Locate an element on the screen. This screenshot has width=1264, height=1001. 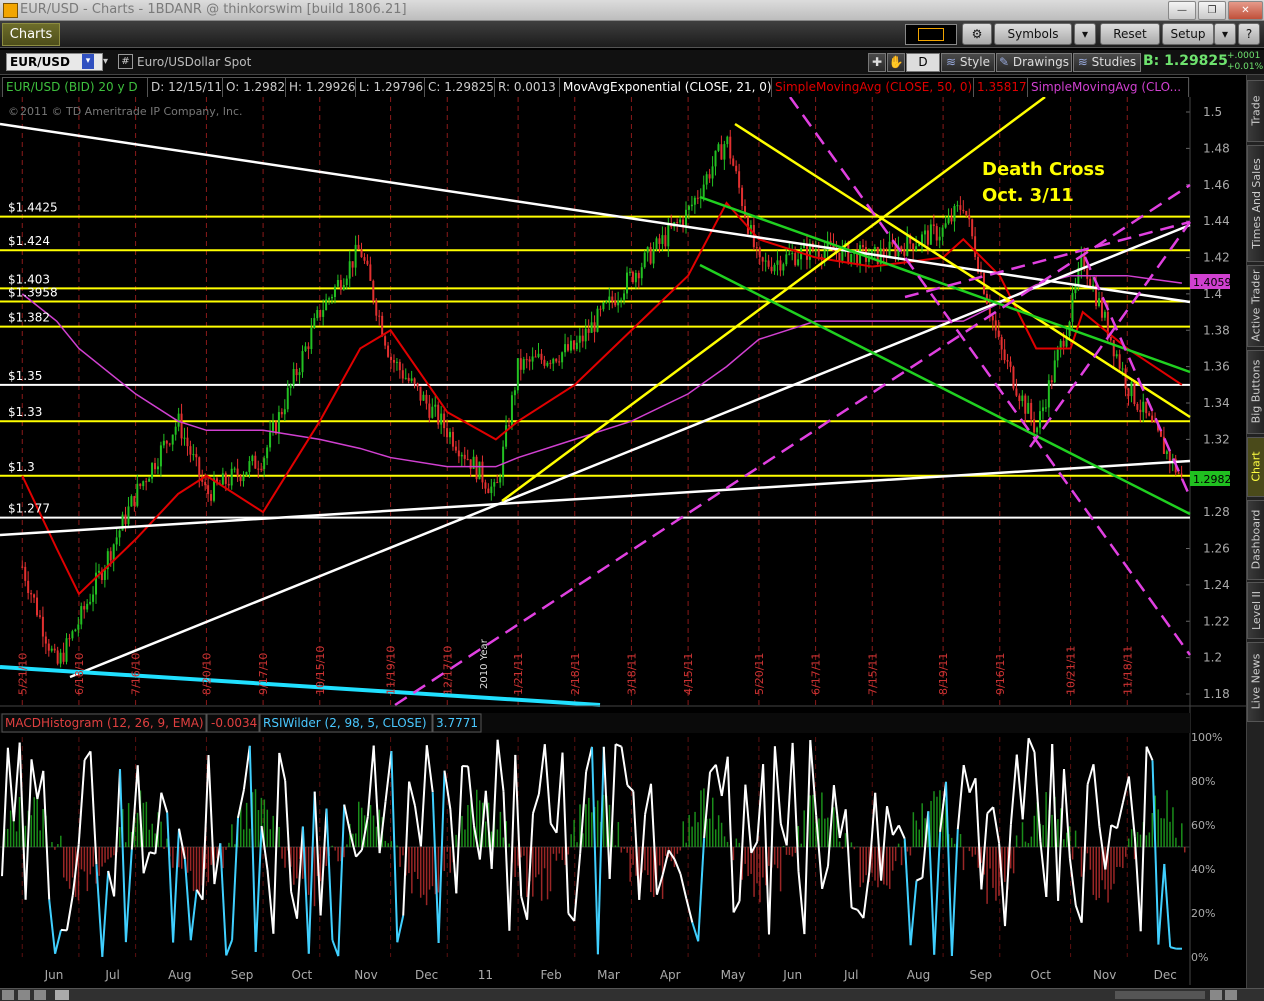
month-label: Nov is located at coordinates (365, 975).